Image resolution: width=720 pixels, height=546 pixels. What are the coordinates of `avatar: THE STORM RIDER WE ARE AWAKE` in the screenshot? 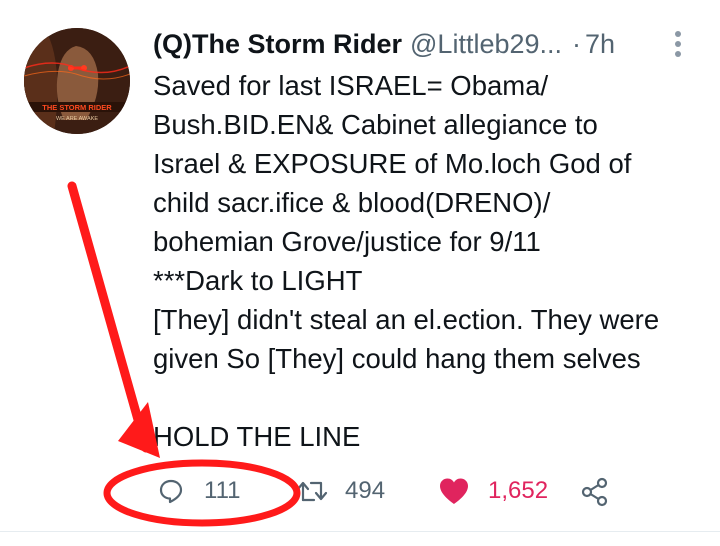 It's located at (77, 81).